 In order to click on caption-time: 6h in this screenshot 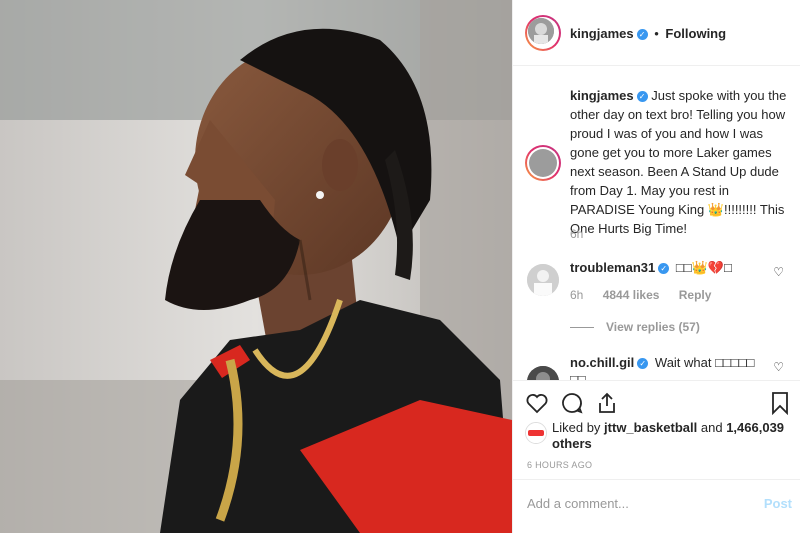, I will do `click(576, 234)`.